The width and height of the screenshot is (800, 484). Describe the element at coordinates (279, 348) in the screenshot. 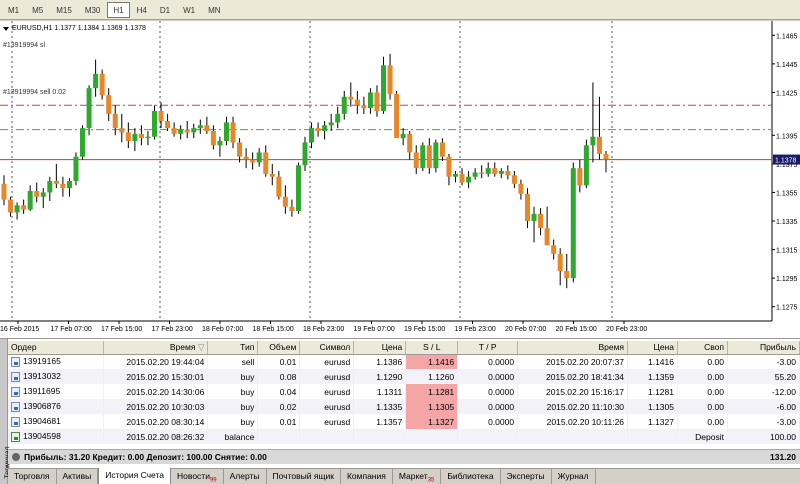

I see `col-volume: Объем` at that location.